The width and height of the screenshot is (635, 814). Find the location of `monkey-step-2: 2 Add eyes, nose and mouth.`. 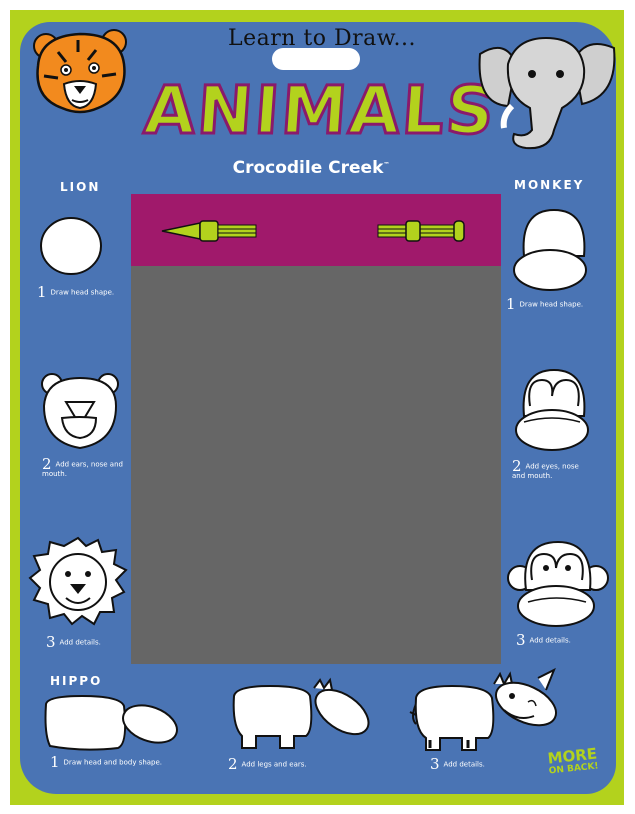

monkey-step-2: 2 Add eyes, nose and mouth. is located at coordinates (545, 468).